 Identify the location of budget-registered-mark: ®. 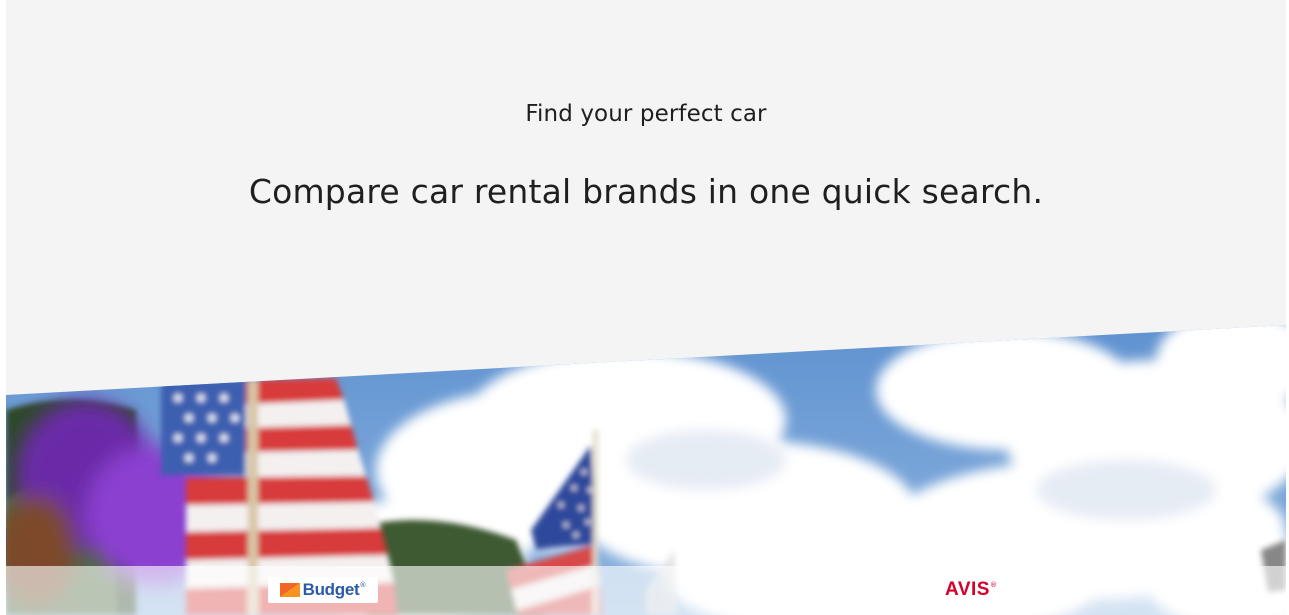
(363, 585).